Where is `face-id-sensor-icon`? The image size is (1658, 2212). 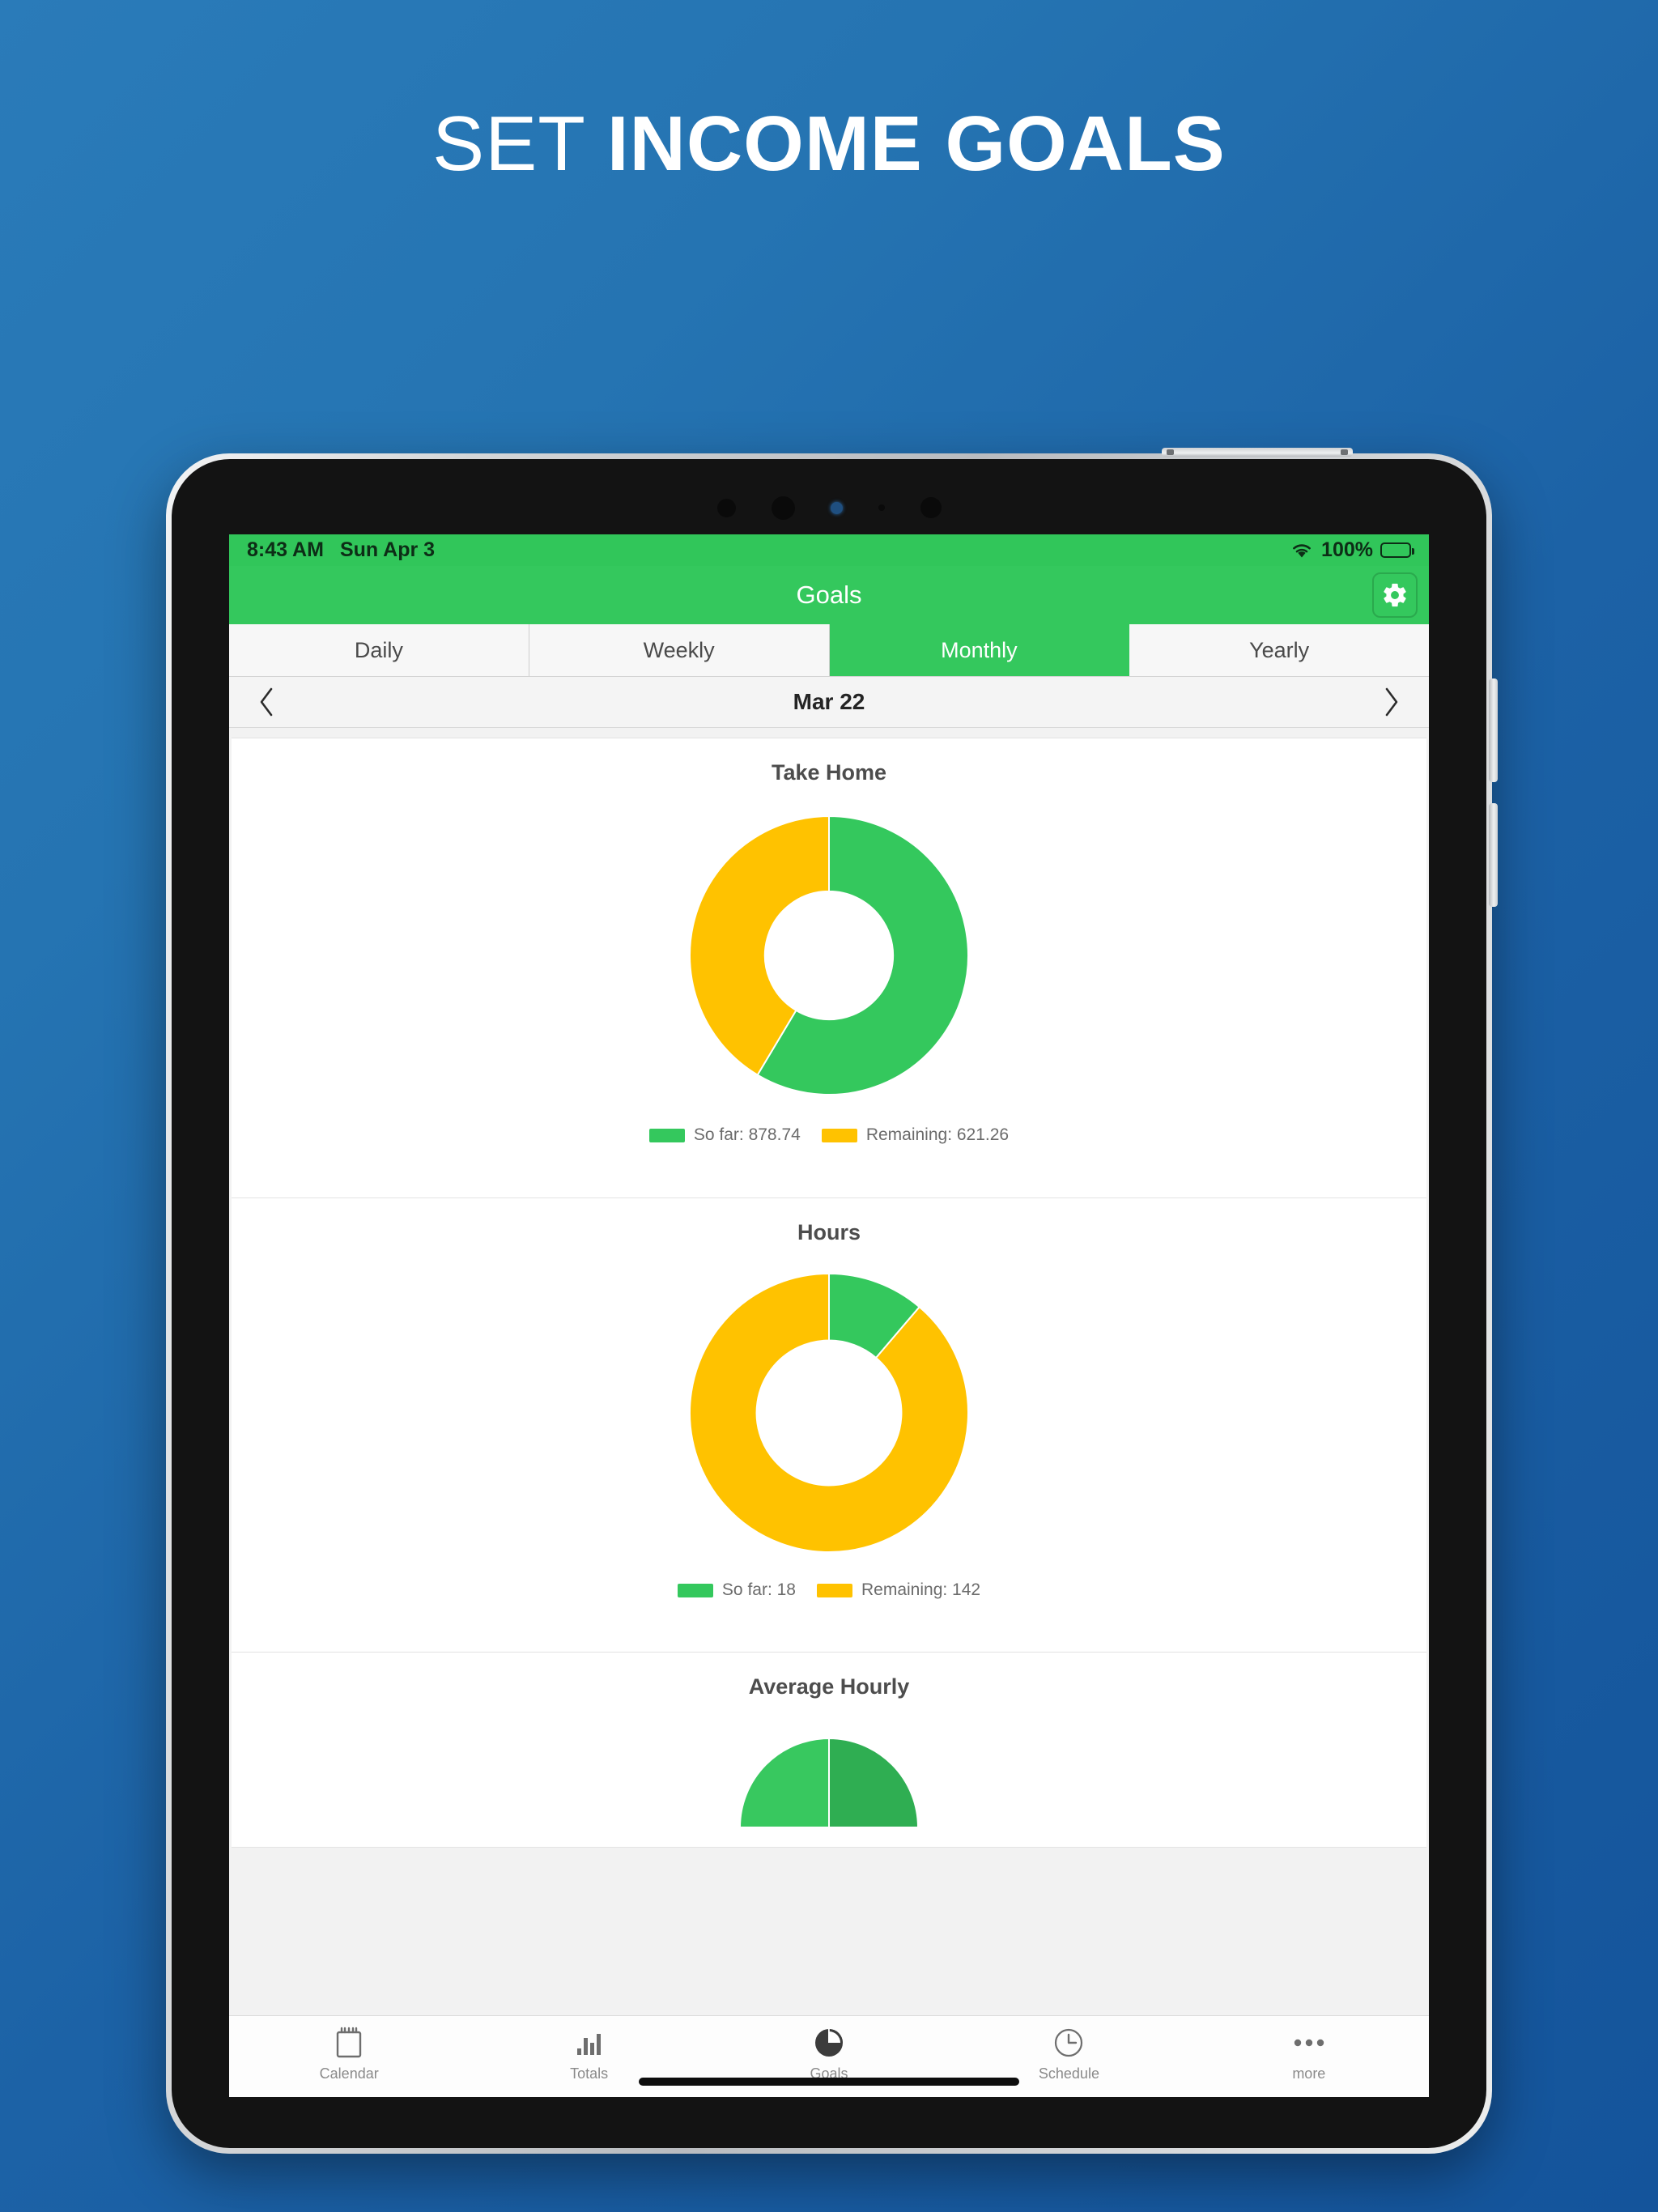 face-id-sensor-icon is located at coordinates (931, 508).